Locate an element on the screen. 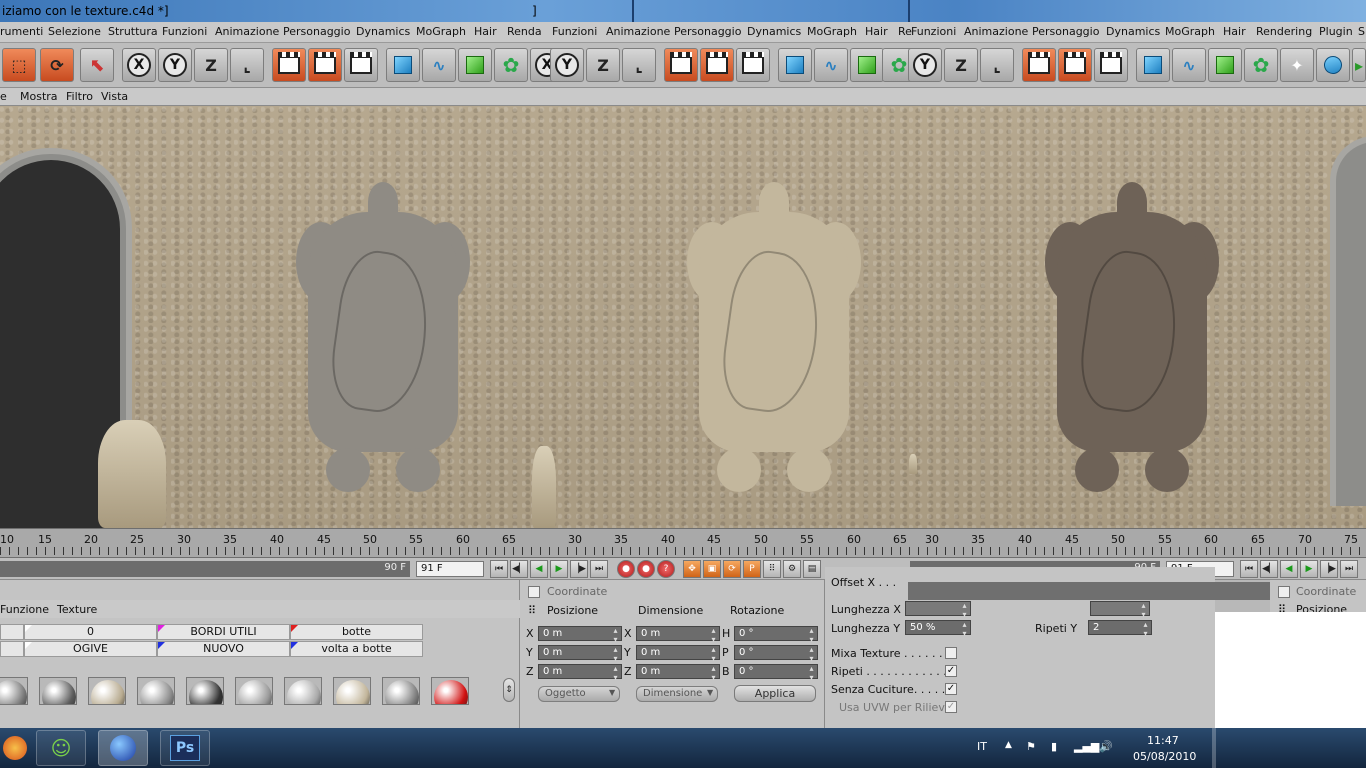  goto-start-button: ⏮ is located at coordinates (499, 569).